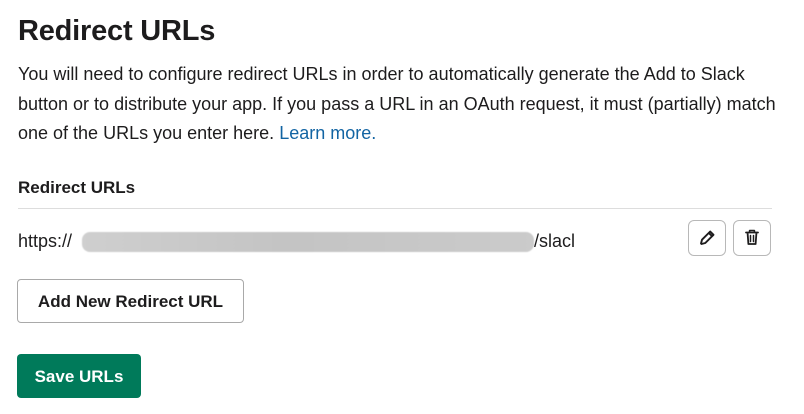  I want to click on redirect-url-row: https:// /slacl, so click(395, 240).